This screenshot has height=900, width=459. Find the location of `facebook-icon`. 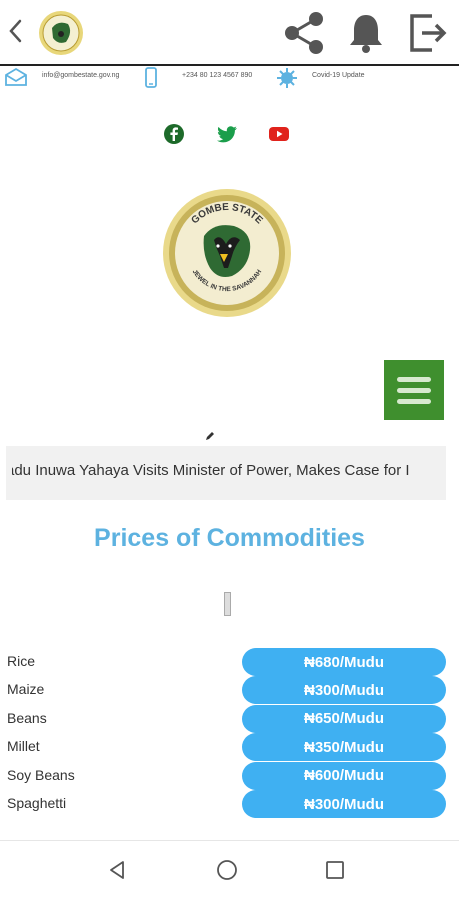

facebook-icon is located at coordinates (174, 134).